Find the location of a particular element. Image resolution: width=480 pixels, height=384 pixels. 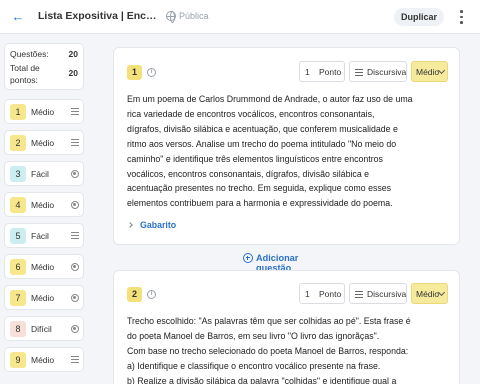

sidebar-question-item: 9 Médio is located at coordinates (44, 359).